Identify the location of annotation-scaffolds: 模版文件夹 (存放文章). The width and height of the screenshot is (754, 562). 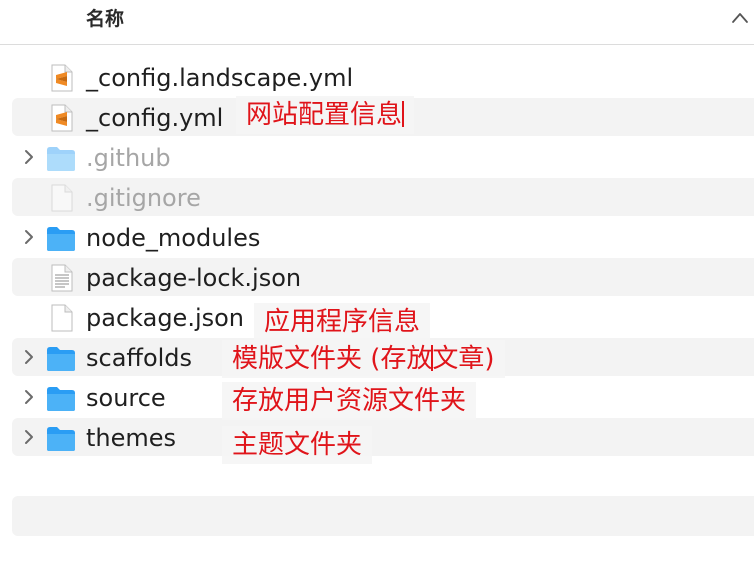
(363, 359).